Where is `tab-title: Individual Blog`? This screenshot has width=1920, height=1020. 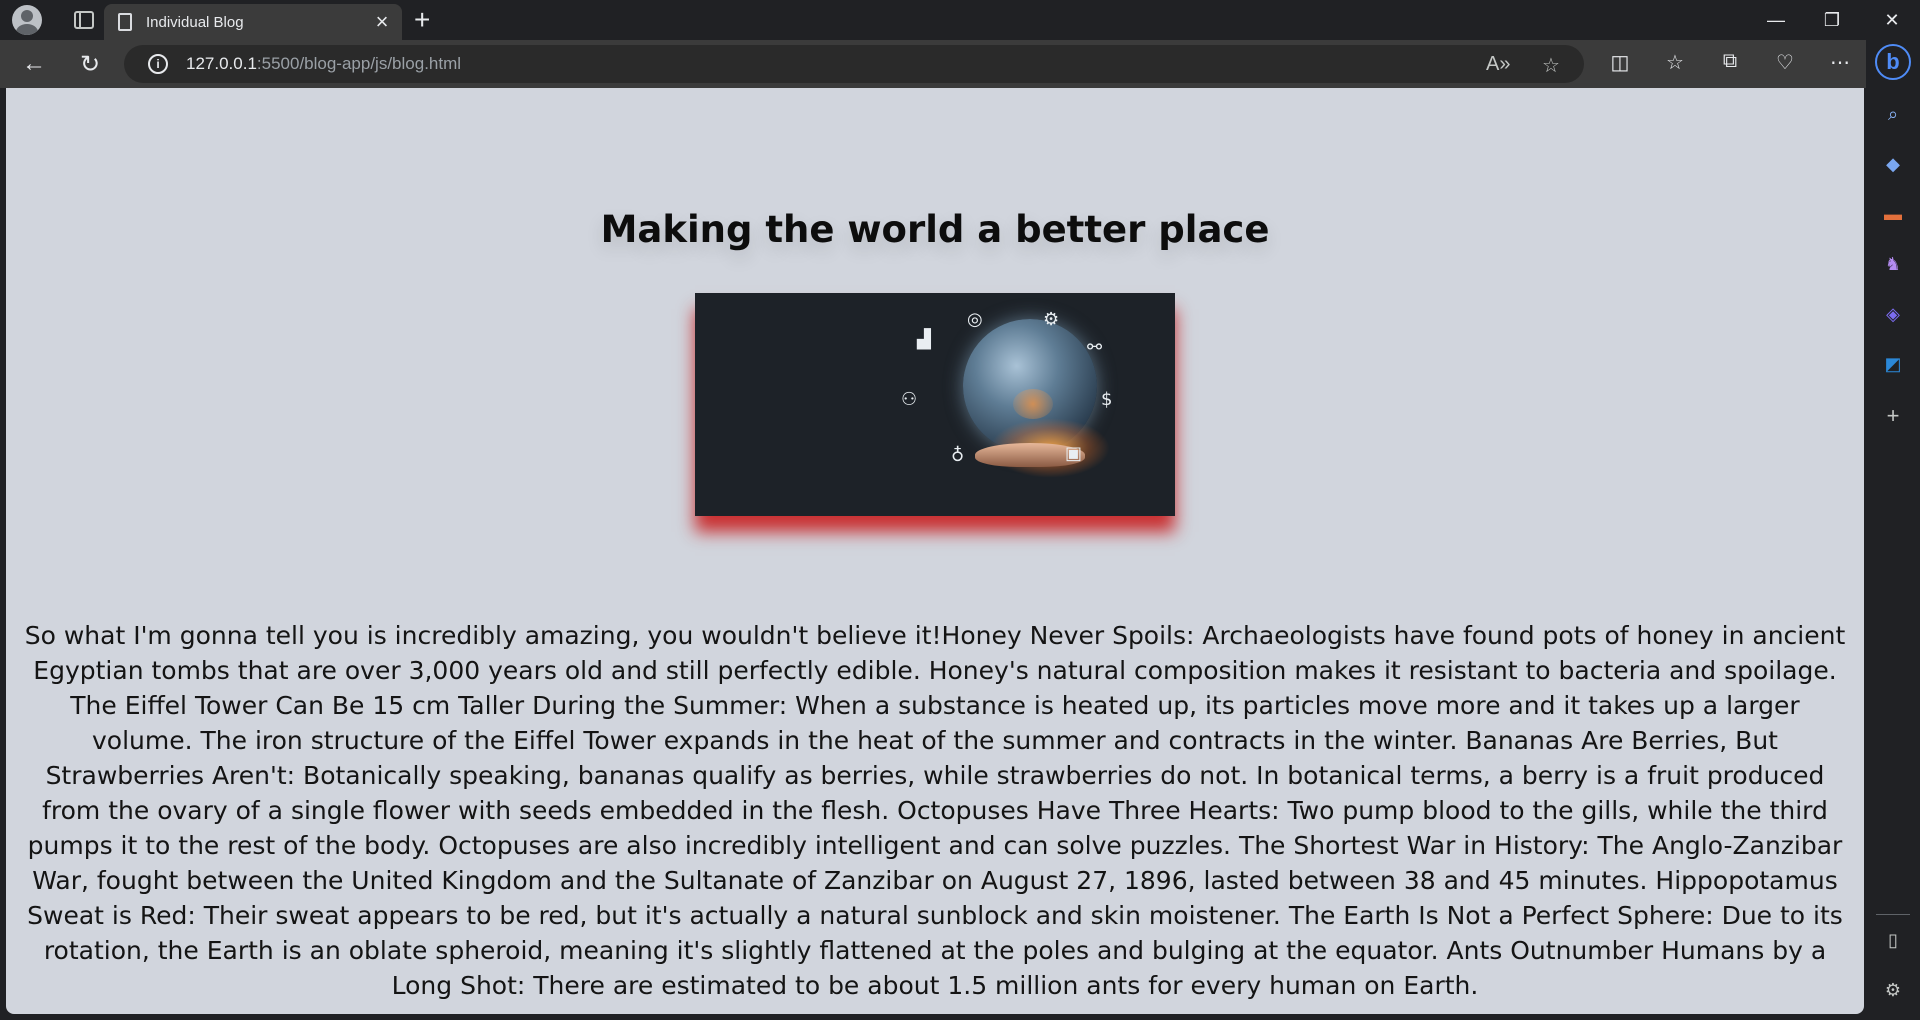
tab-title: Individual Blog is located at coordinates (195, 22).